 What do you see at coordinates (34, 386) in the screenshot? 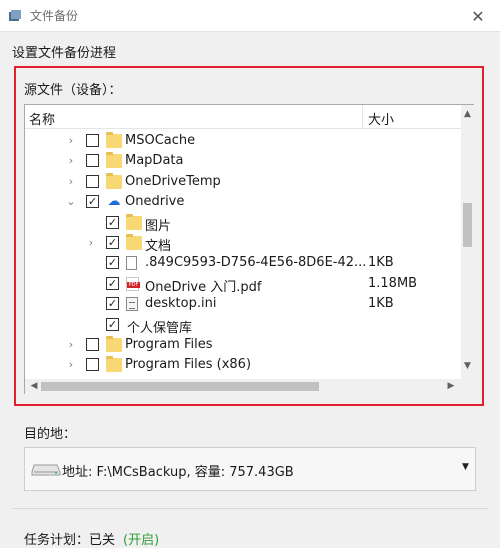
I see `scroll-left-arrow-icon: ◀` at bounding box center [34, 386].